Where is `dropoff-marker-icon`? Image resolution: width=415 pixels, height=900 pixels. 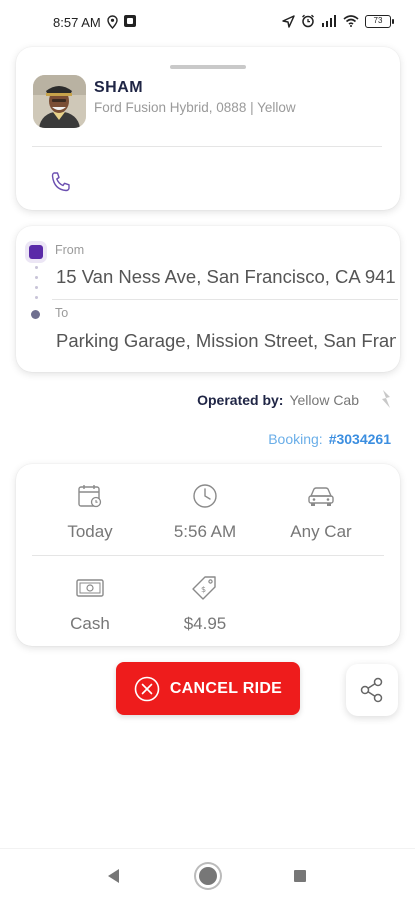
dropoff-marker-icon is located at coordinates (35, 314).